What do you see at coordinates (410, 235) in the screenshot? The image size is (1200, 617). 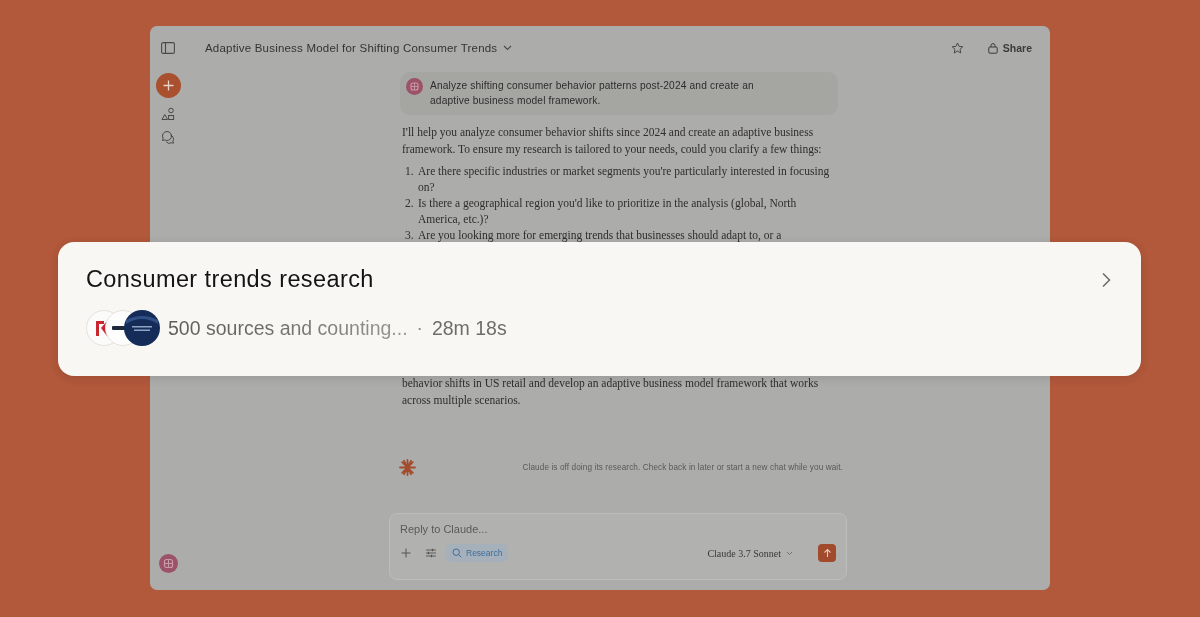 I see `list-number: 3.` at bounding box center [410, 235].